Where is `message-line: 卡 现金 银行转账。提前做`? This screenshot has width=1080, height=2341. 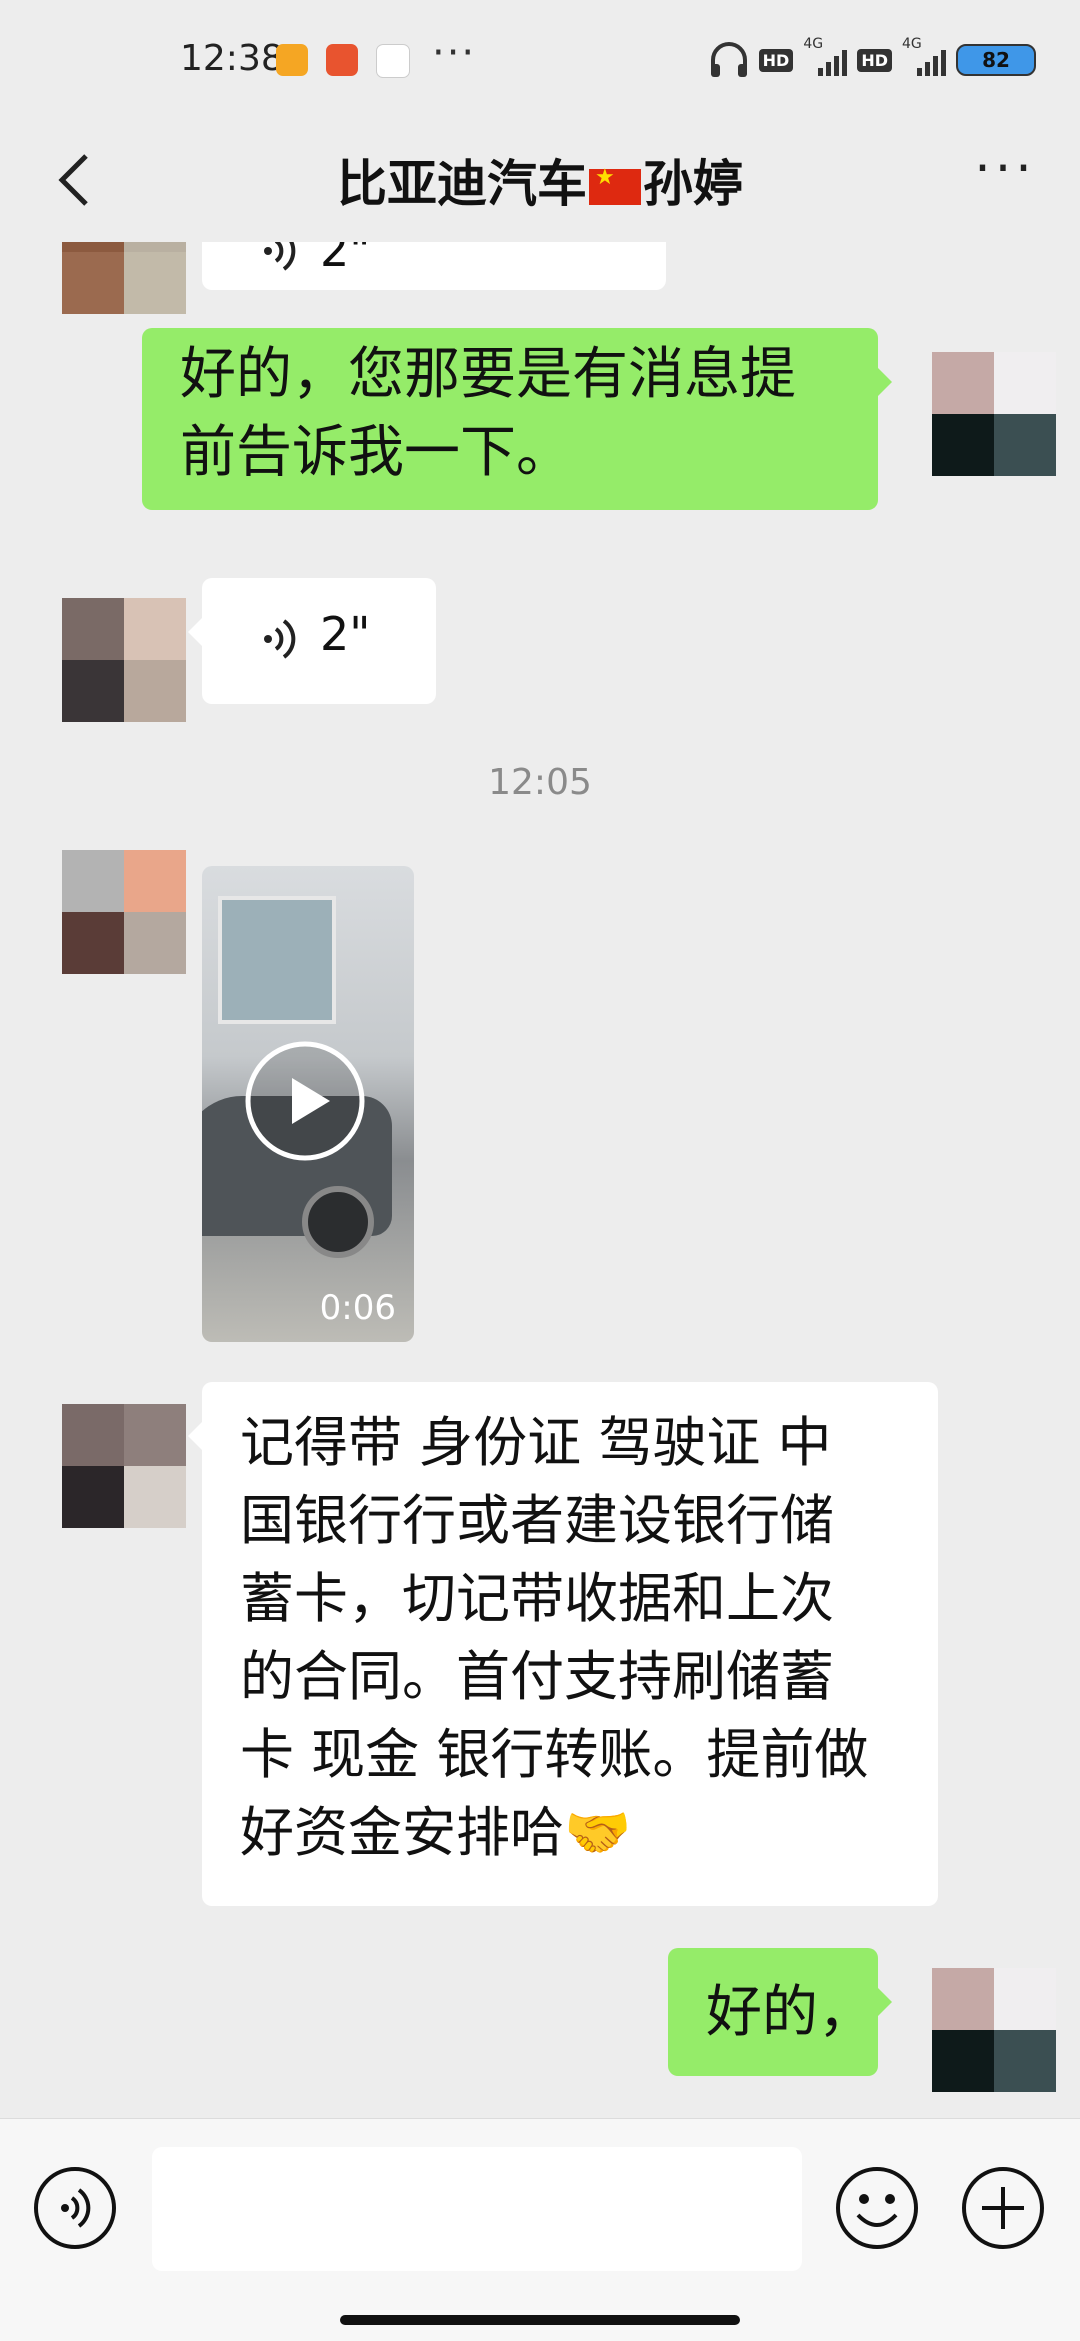
message-line: 卡 现金 银行转账。提前做 is located at coordinates (554, 1754).